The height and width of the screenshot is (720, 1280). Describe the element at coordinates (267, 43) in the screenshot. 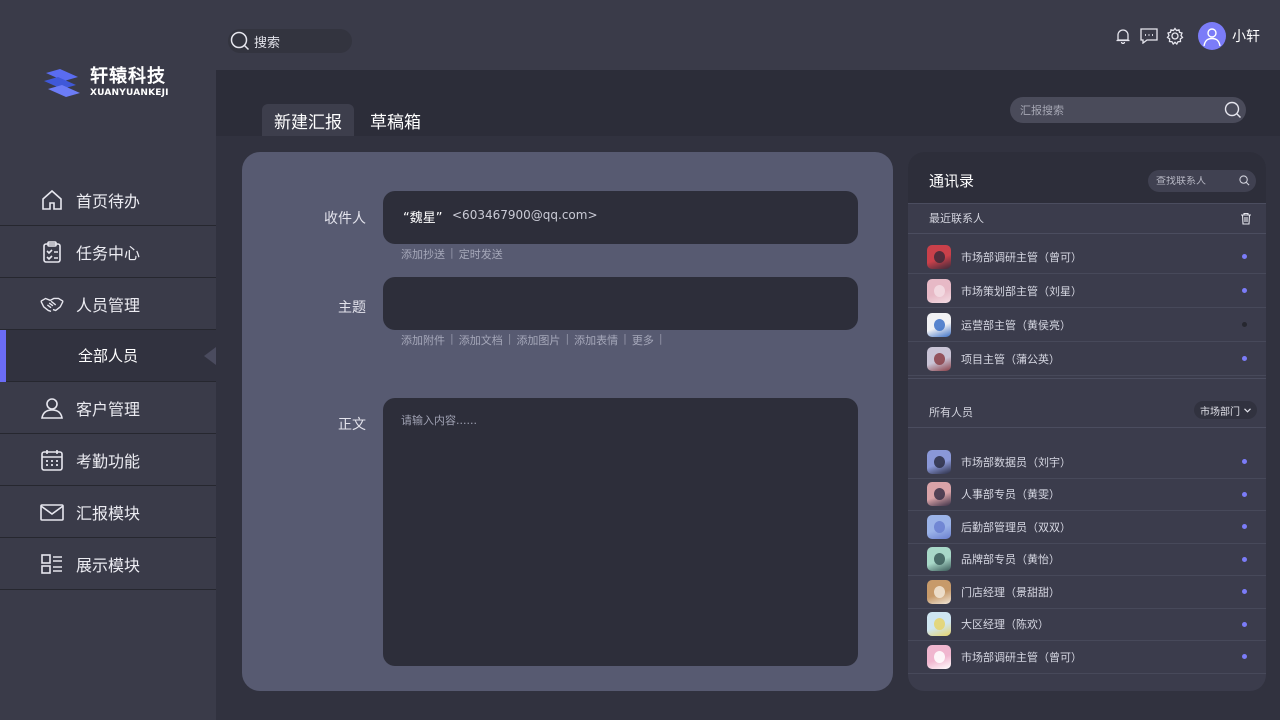

I see `search-label: 搜索` at that location.